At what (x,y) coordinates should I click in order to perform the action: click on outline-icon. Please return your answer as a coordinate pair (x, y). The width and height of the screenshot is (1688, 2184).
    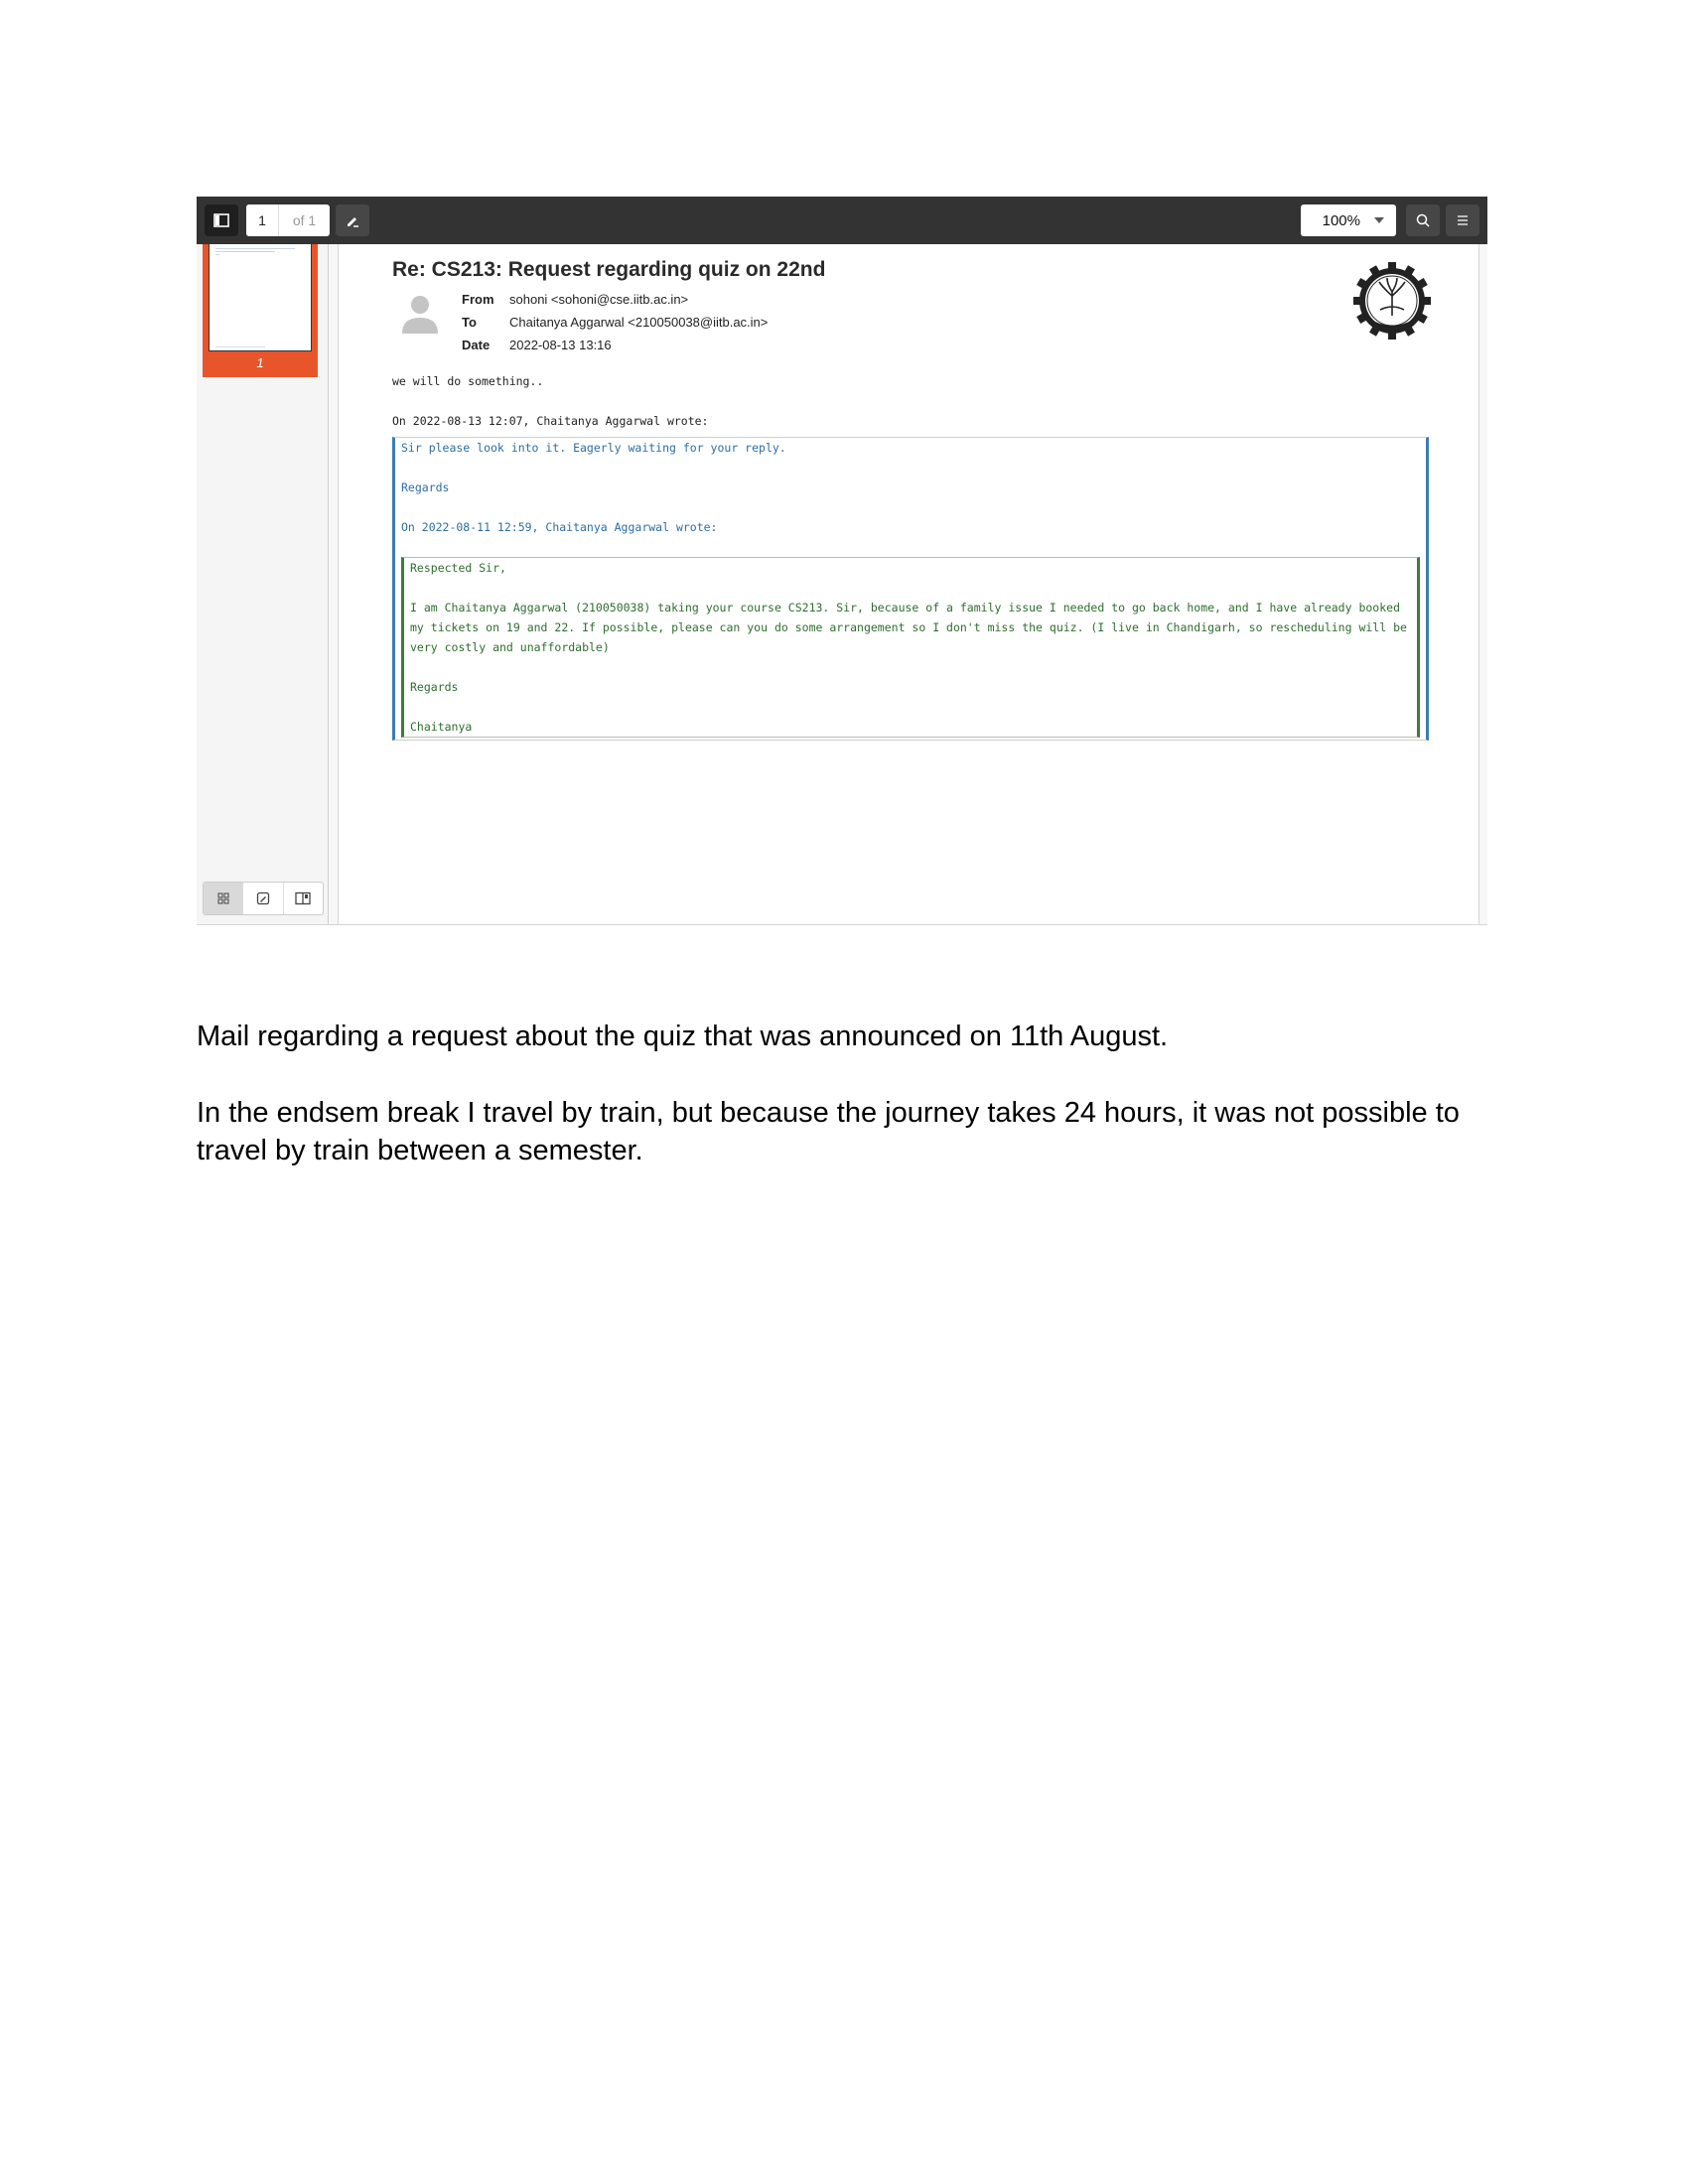
    Looking at the image, I should click on (303, 898).